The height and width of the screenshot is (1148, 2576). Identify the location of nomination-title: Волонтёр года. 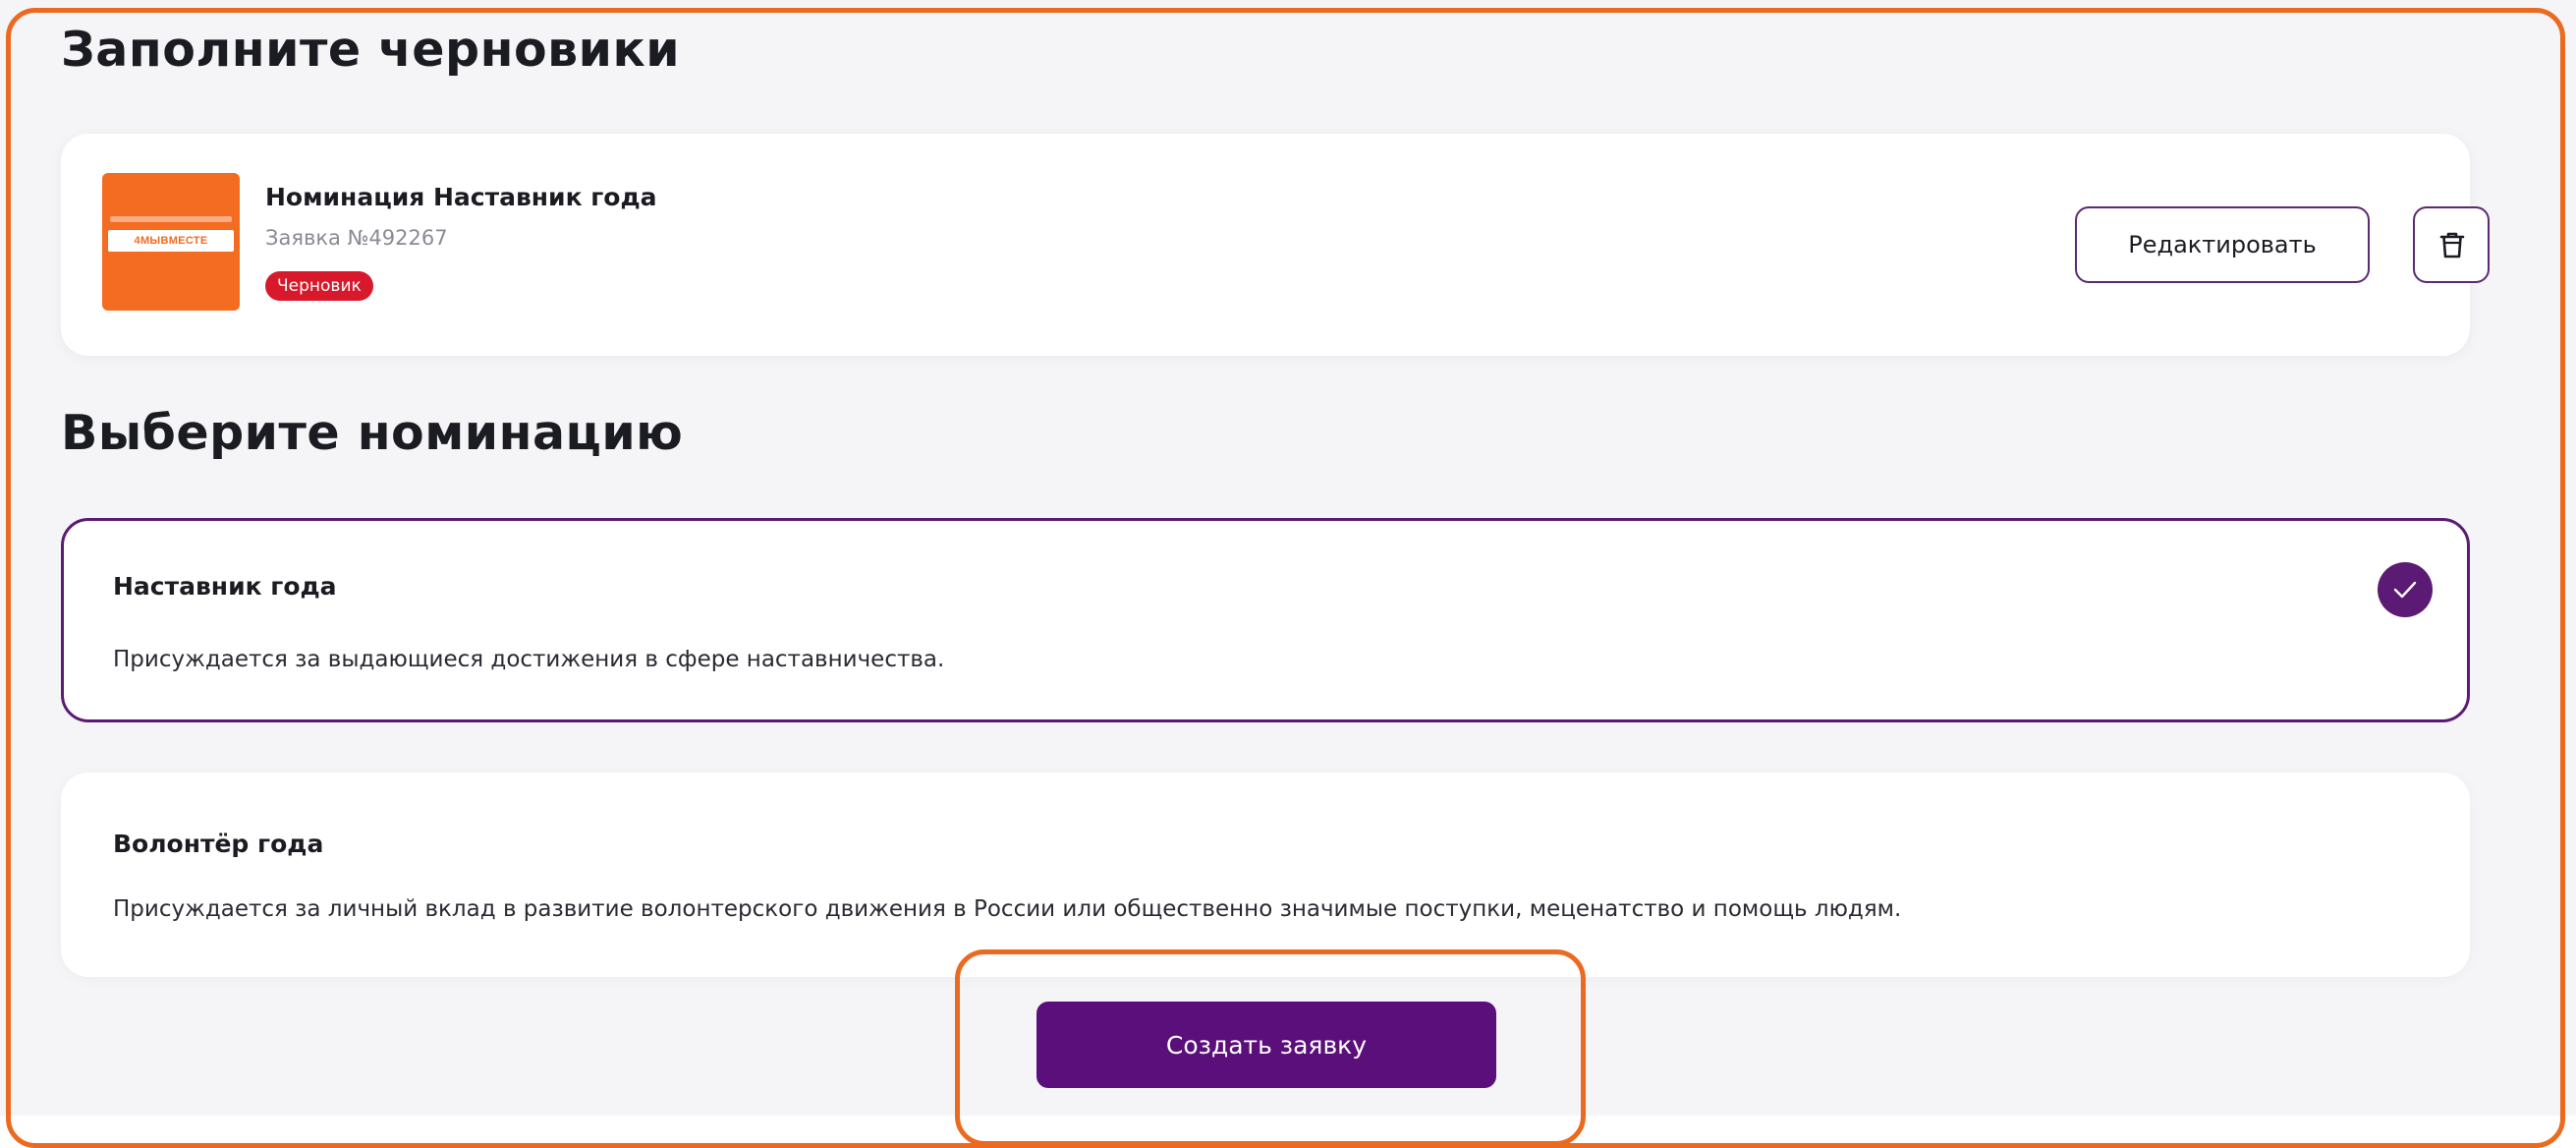
(218, 844).